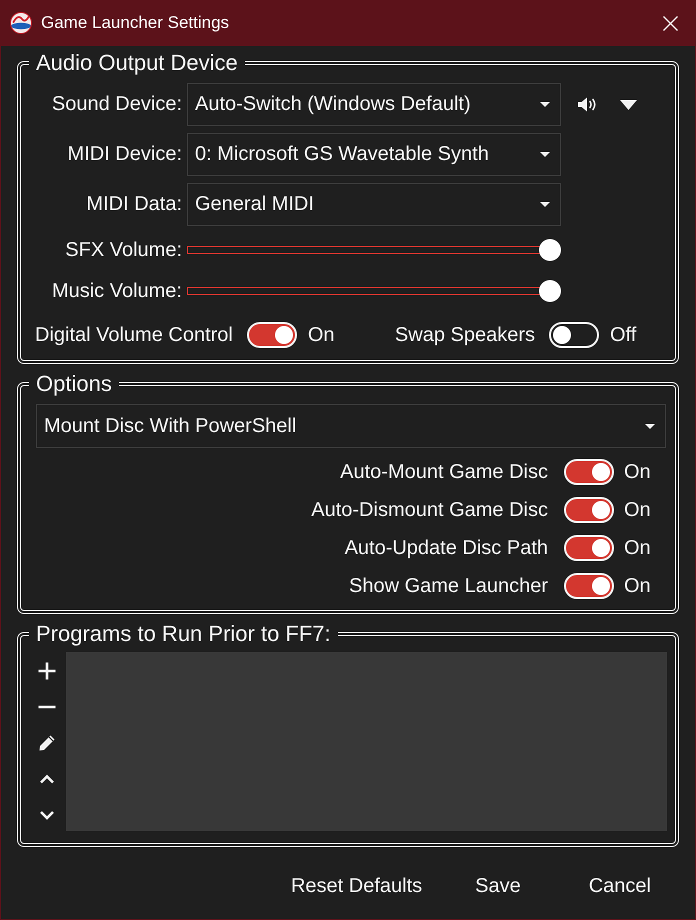 The height and width of the screenshot is (920, 696). Describe the element at coordinates (123, 250) in the screenshot. I see `field-label: SFX Volume:` at that location.